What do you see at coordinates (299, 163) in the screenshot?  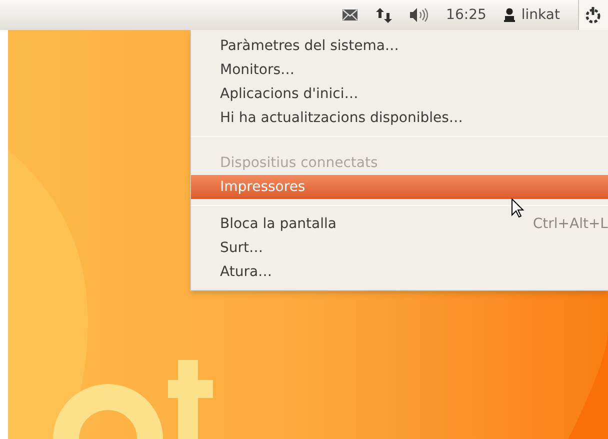 I see `menu-item: Dispositius connectats` at bounding box center [299, 163].